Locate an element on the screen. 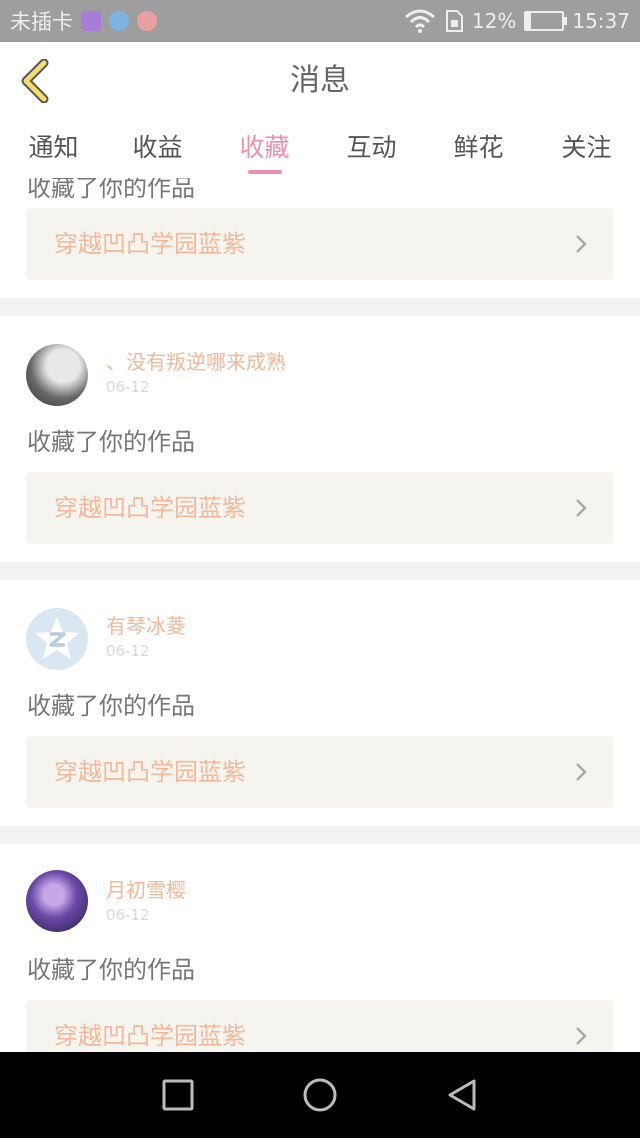  tab-favorites: 收藏 is located at coordinates (264, 149).